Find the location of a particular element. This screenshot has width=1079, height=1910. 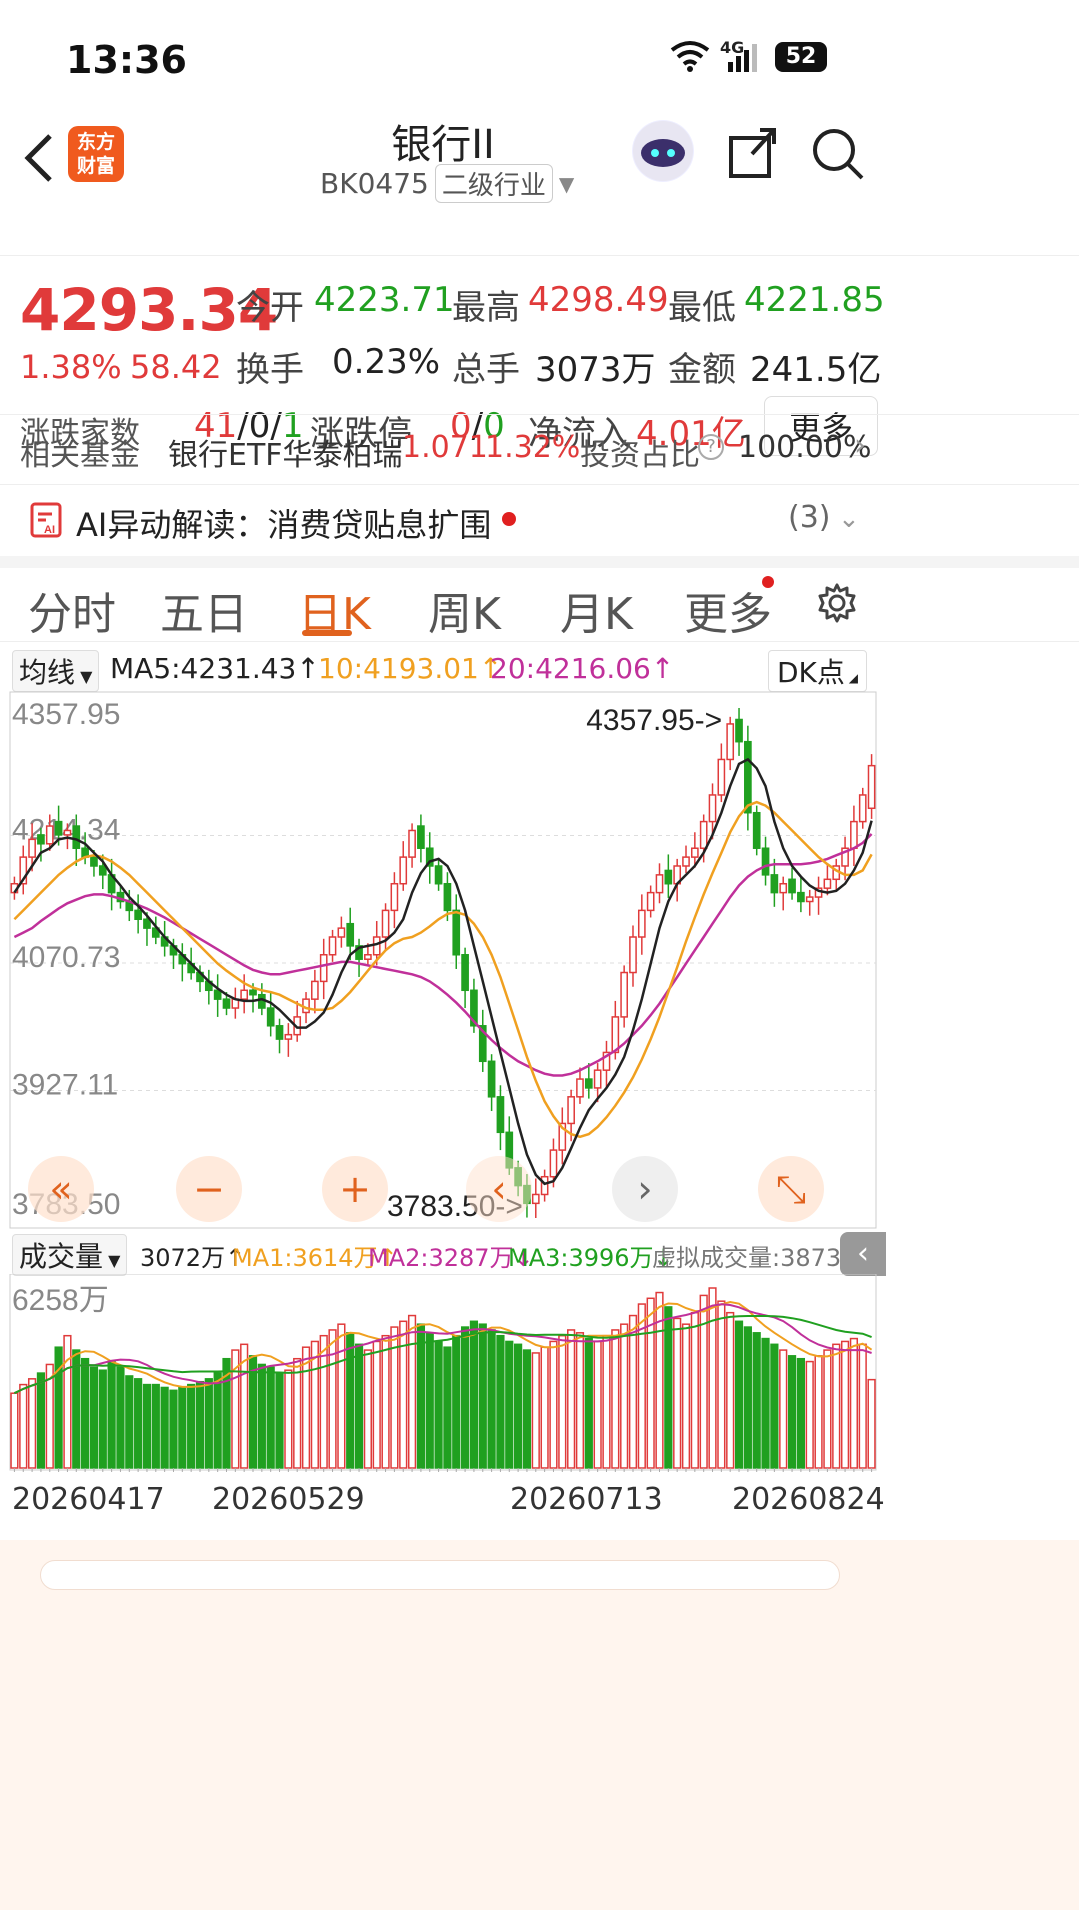

signal-icon is located at coordinates (743, 59).